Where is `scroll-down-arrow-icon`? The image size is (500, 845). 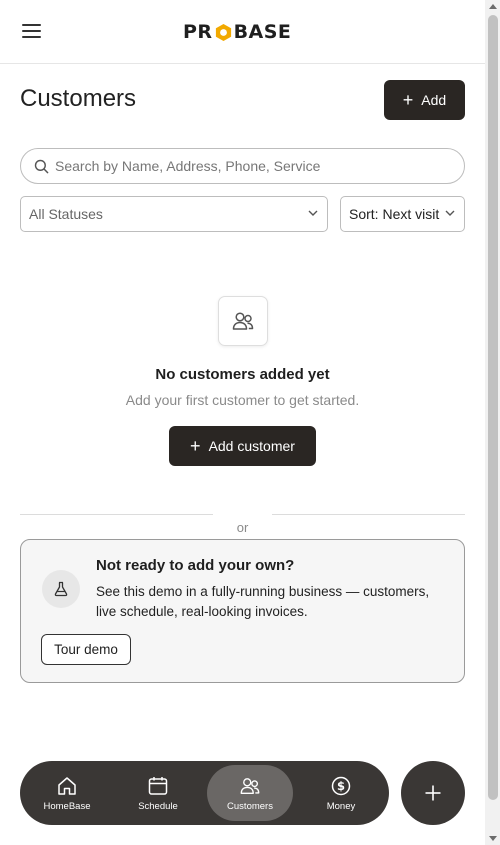 scroll-down-arrow-icon is located at coordinates (493, 838).